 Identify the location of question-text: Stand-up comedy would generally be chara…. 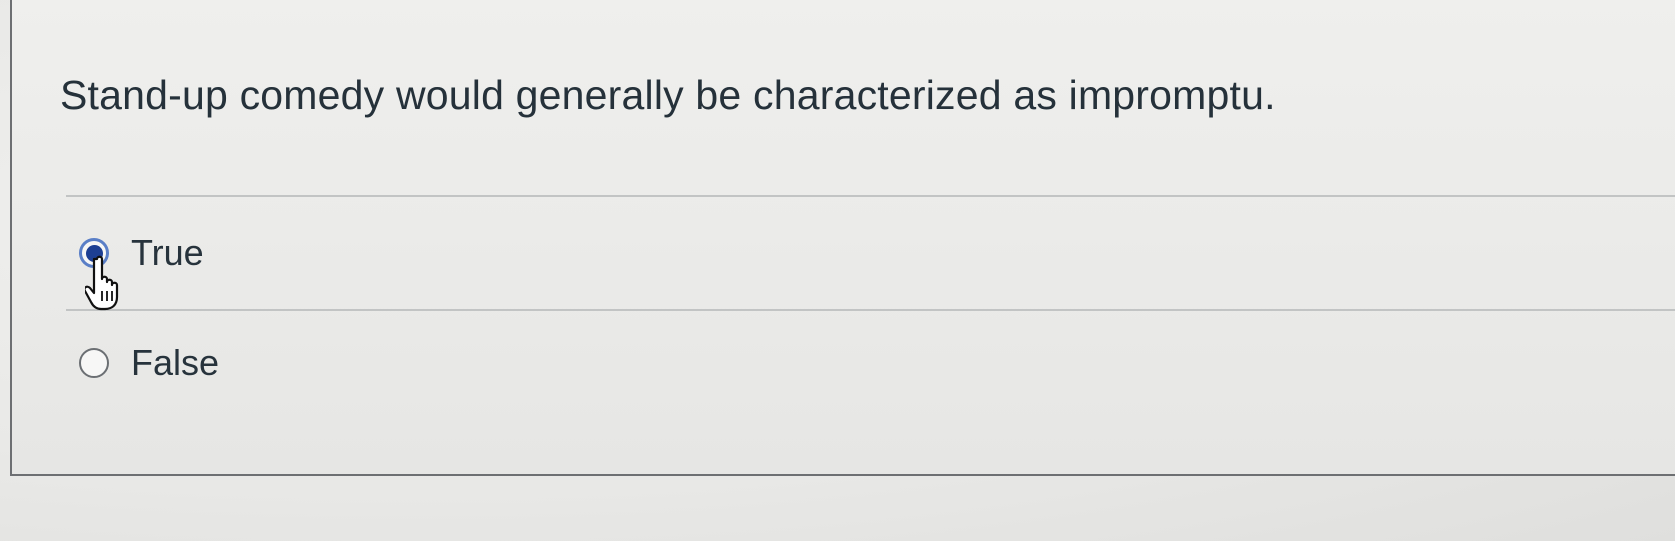
(668, 95).